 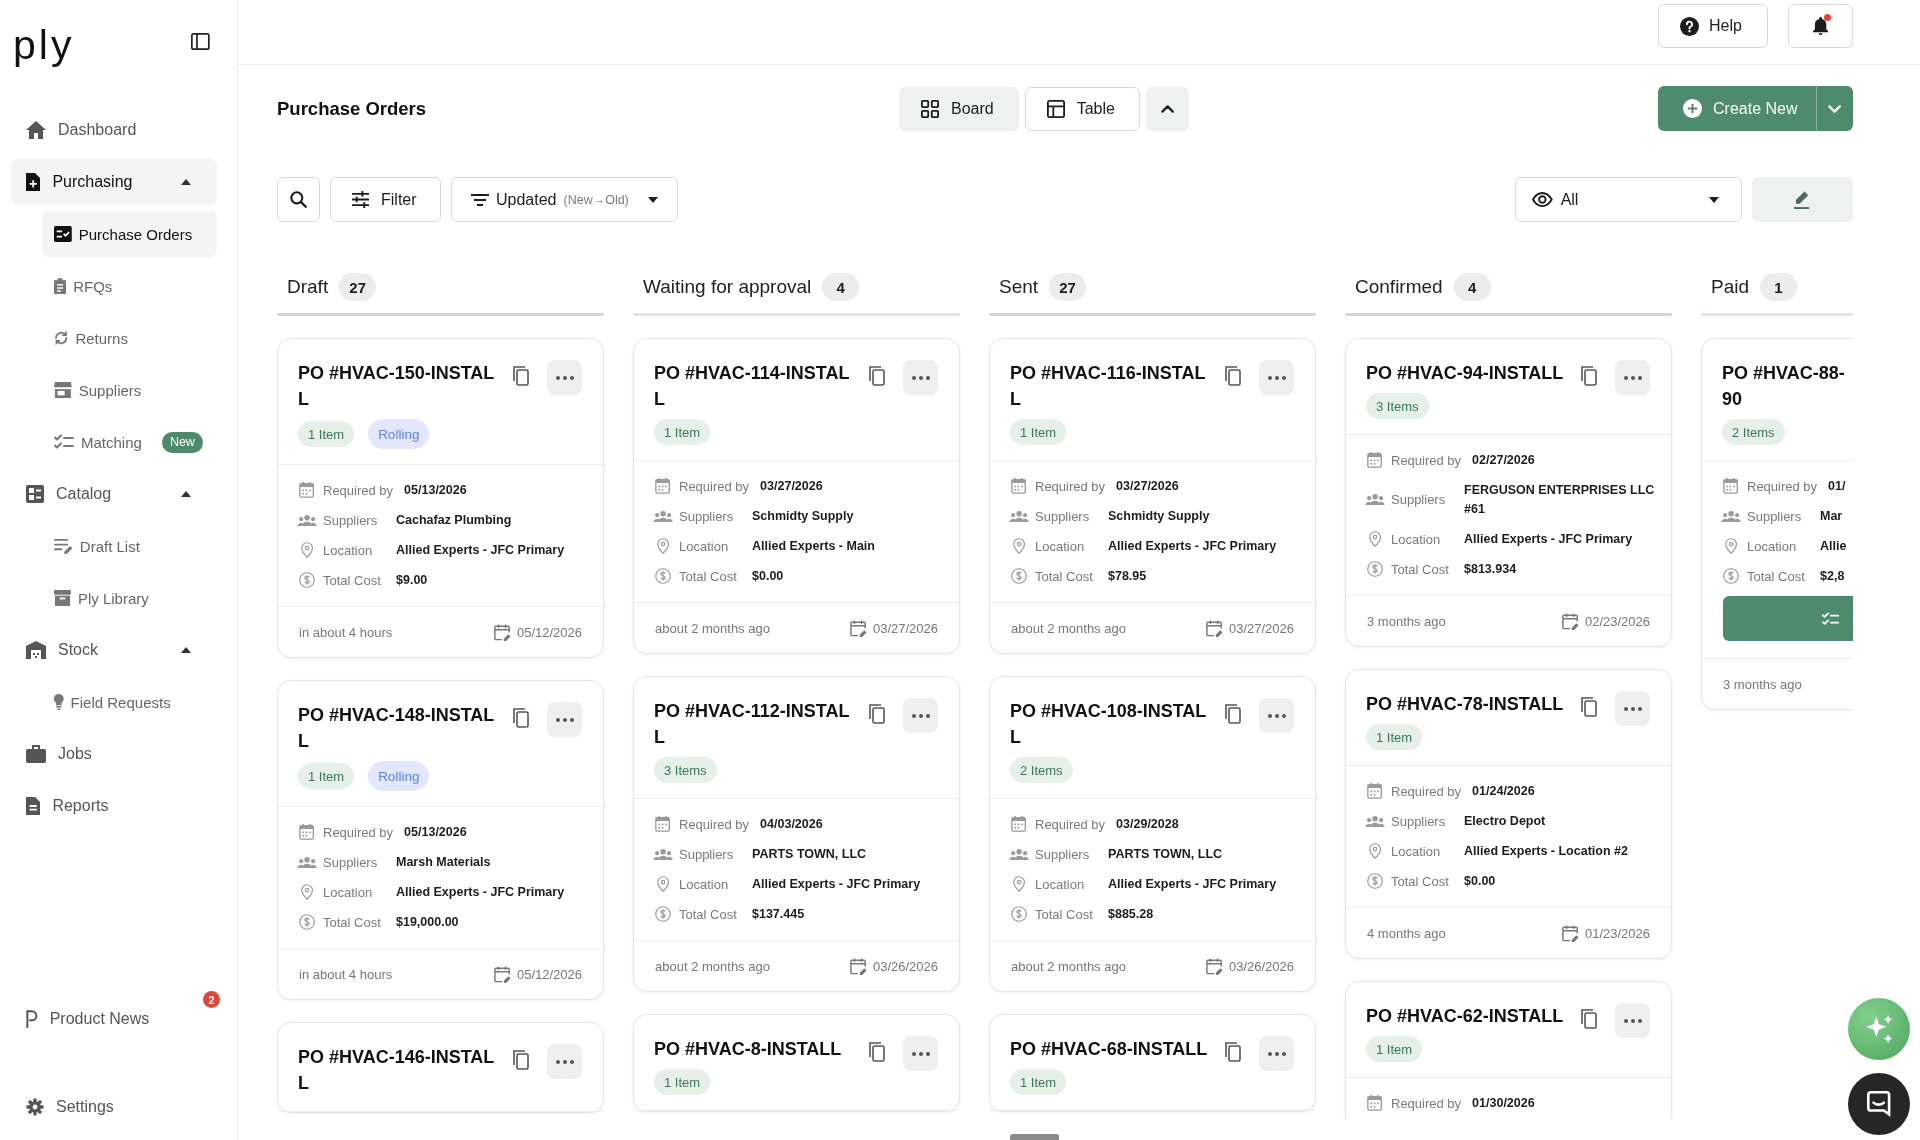 What do you see at coordinates (796, 1063) in the screenshot?
I see `purchase-order-card: PO #HVAC-8-INSTALL 1 Item` at bounding box center [796, 1063].